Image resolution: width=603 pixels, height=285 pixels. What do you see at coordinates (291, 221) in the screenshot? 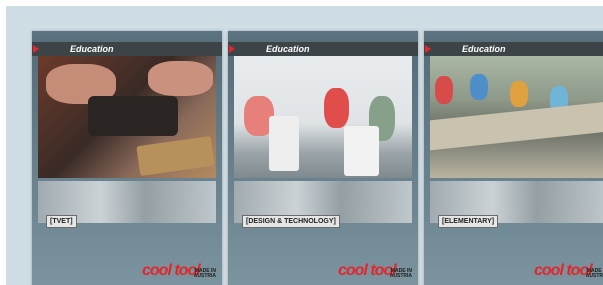
I see `card-category-tag: [DESIGN & TECHNOLOGY]` at bounding box center [291, 221].